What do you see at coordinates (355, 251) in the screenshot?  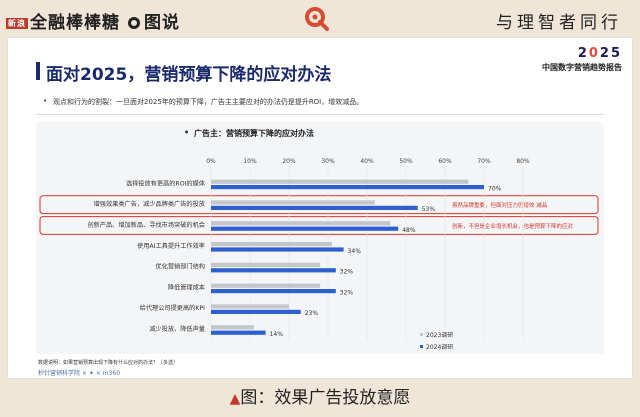 I see `value-label: 34%` at bounding box center [355, 251].